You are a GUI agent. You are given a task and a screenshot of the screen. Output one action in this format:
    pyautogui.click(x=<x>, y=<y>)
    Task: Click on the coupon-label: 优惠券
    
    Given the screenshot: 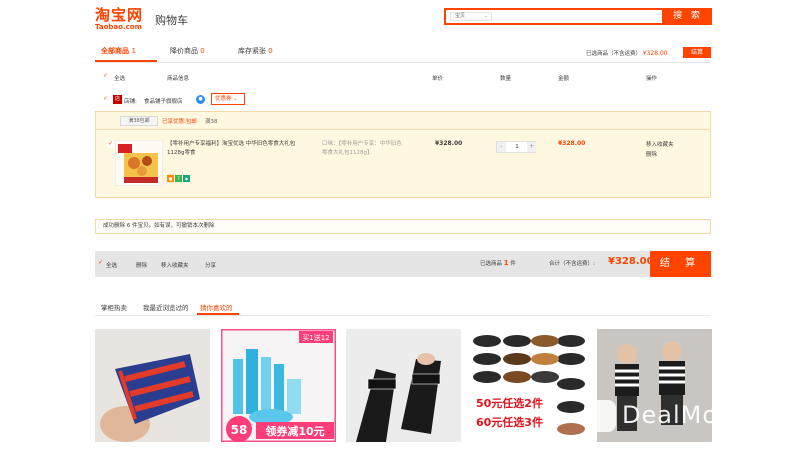 What is the action you would take?
    pyautogui.click(x=223, y=99)
    